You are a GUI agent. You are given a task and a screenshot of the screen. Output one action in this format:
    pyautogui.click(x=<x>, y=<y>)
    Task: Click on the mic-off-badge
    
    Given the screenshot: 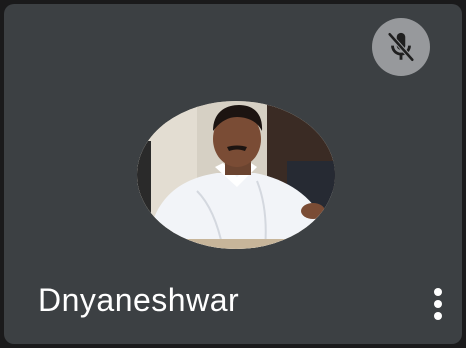 What is the action you would take?
    pyautogui.click(x=401, y=47)
    